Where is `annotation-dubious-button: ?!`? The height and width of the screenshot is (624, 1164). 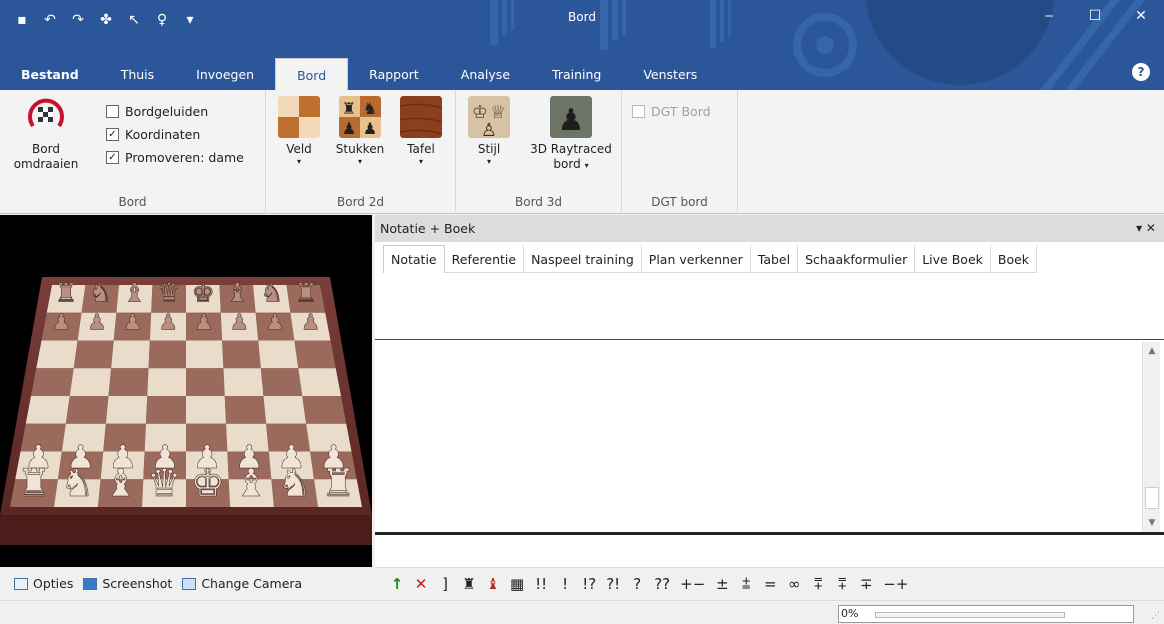
annotation-dubious-button: ?! is located at coordinates (613, 584).